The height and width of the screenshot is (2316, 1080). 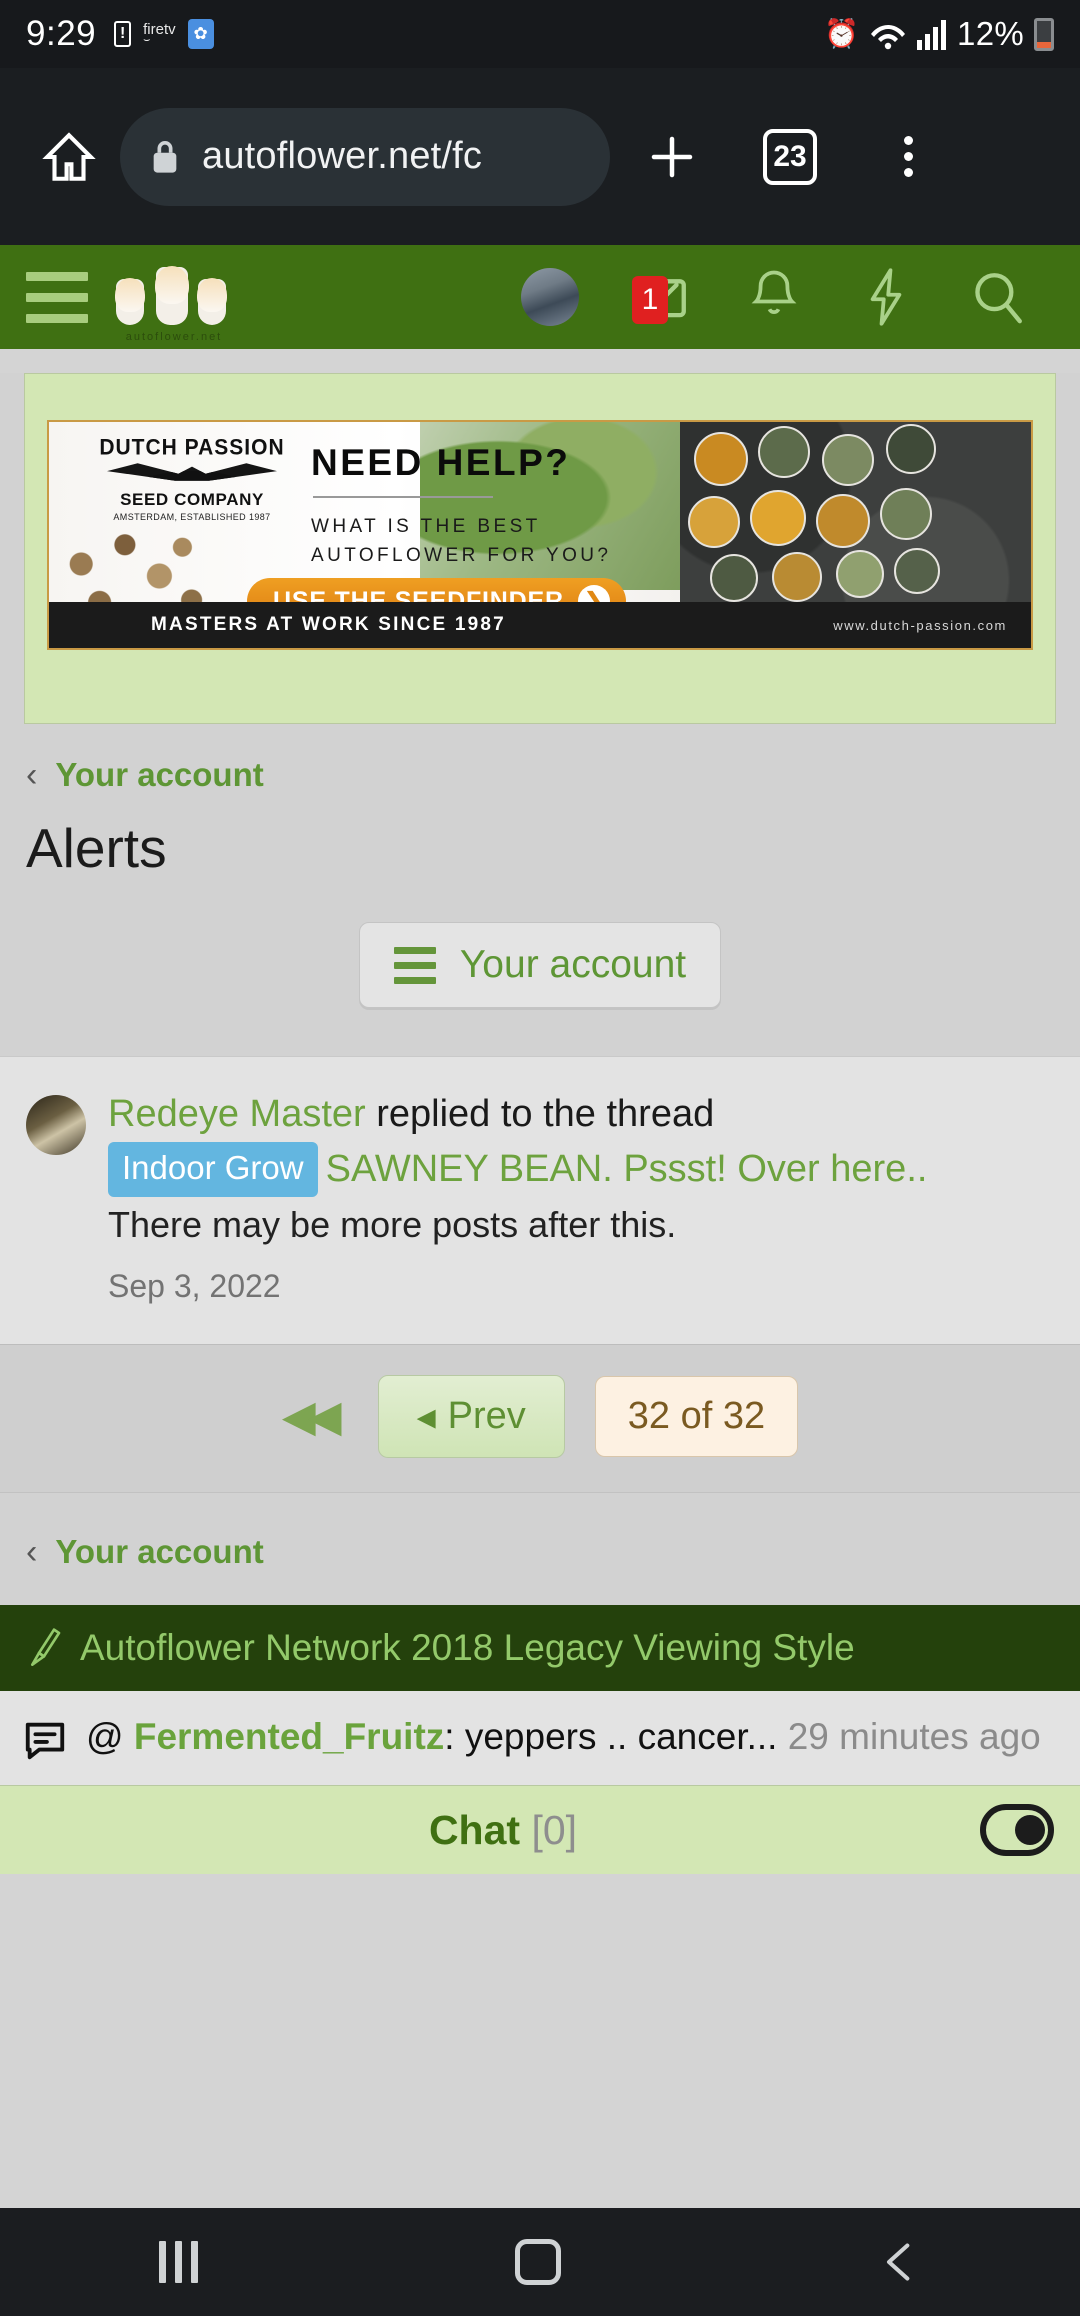 What do you see at coordinates (392, 1225) in the screenshot?
I see `alert-note: There may be more posts after this.` at bounding box center [392, 1225].